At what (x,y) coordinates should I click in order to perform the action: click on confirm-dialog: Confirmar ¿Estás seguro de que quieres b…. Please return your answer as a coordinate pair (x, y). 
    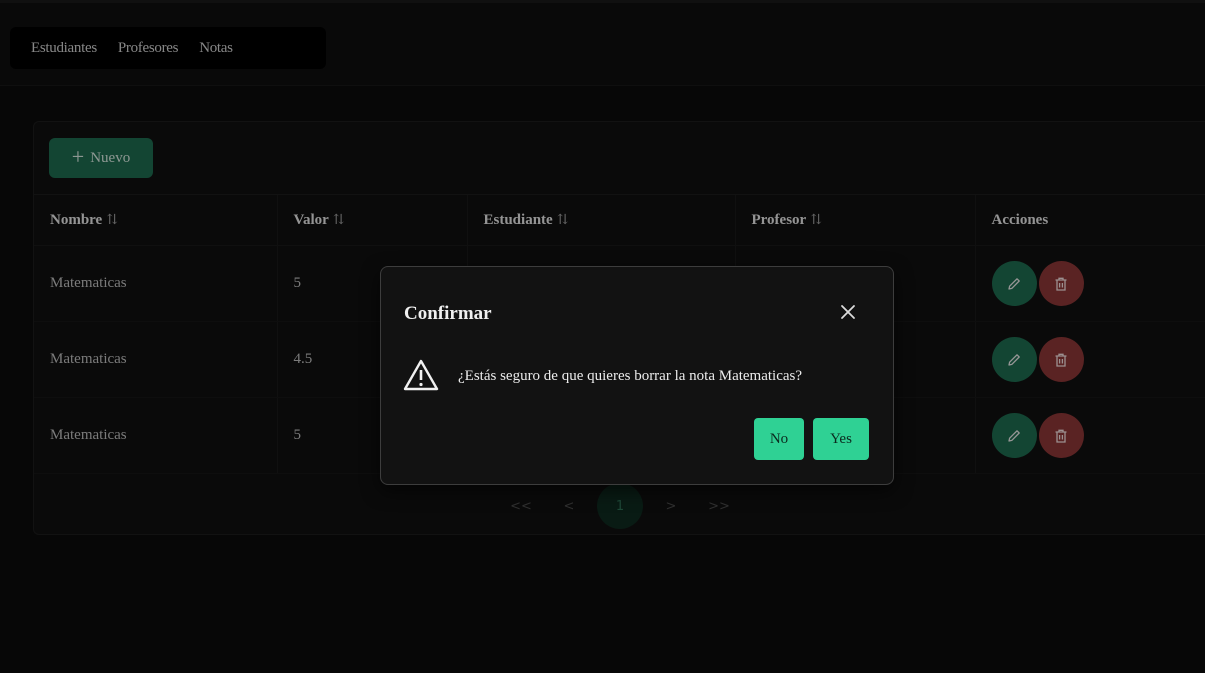
    Looking at the image, I should click on (637, 375).